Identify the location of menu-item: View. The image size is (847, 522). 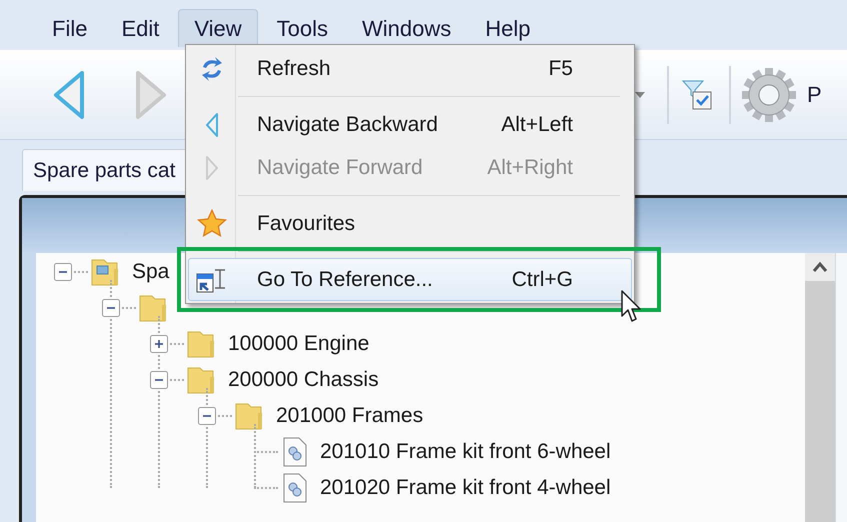
(218, 28).